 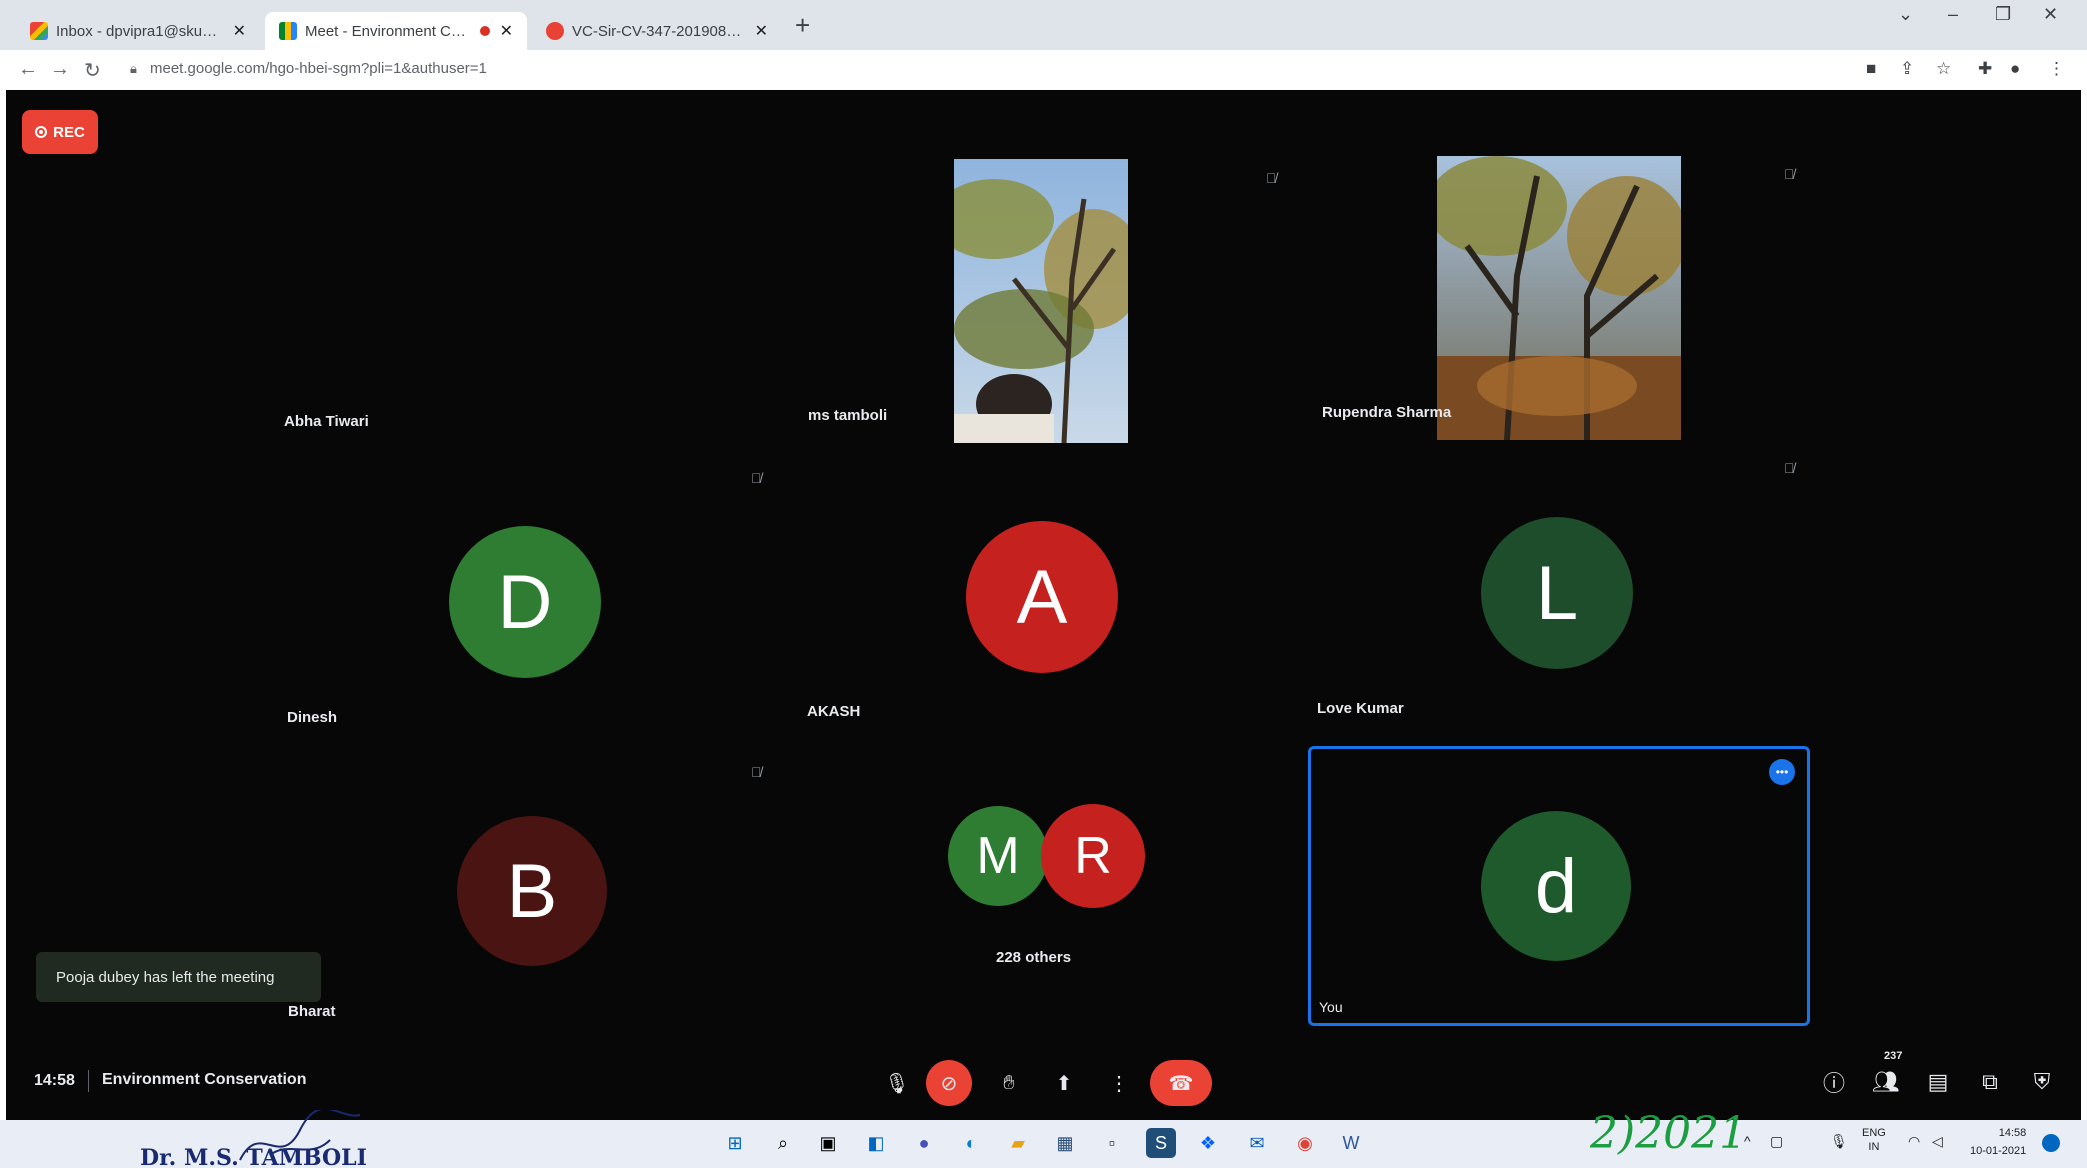 What do you see at coordinates (39, 31) in the screenshot?
I see `gmail-icon` at bounding box center [39, 31].